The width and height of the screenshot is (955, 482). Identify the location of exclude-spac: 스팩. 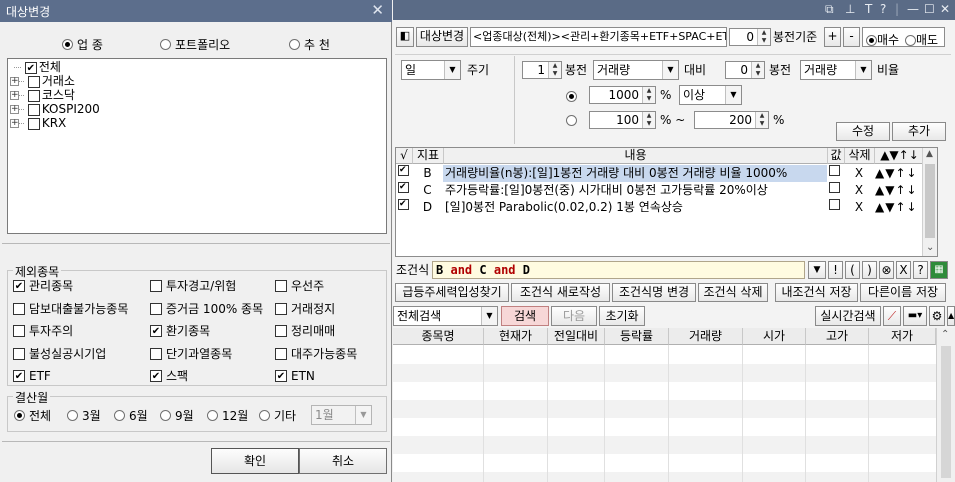
(169, 375).